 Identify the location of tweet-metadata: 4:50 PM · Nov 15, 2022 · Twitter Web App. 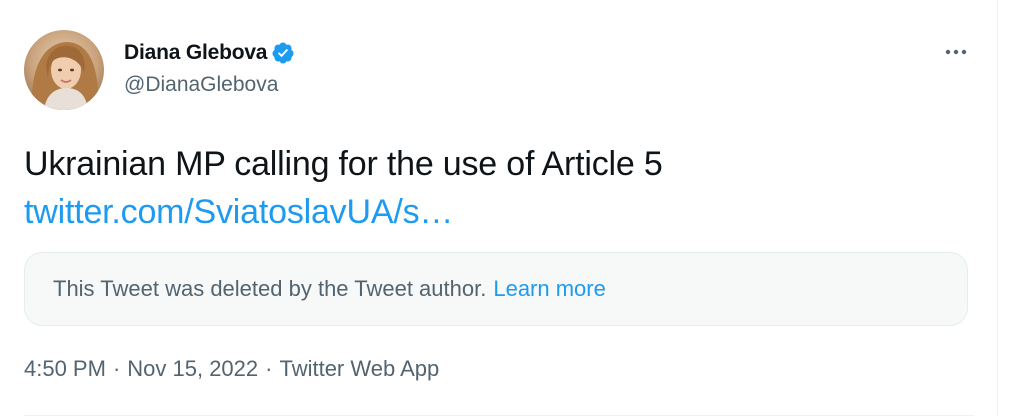
(231, 369).